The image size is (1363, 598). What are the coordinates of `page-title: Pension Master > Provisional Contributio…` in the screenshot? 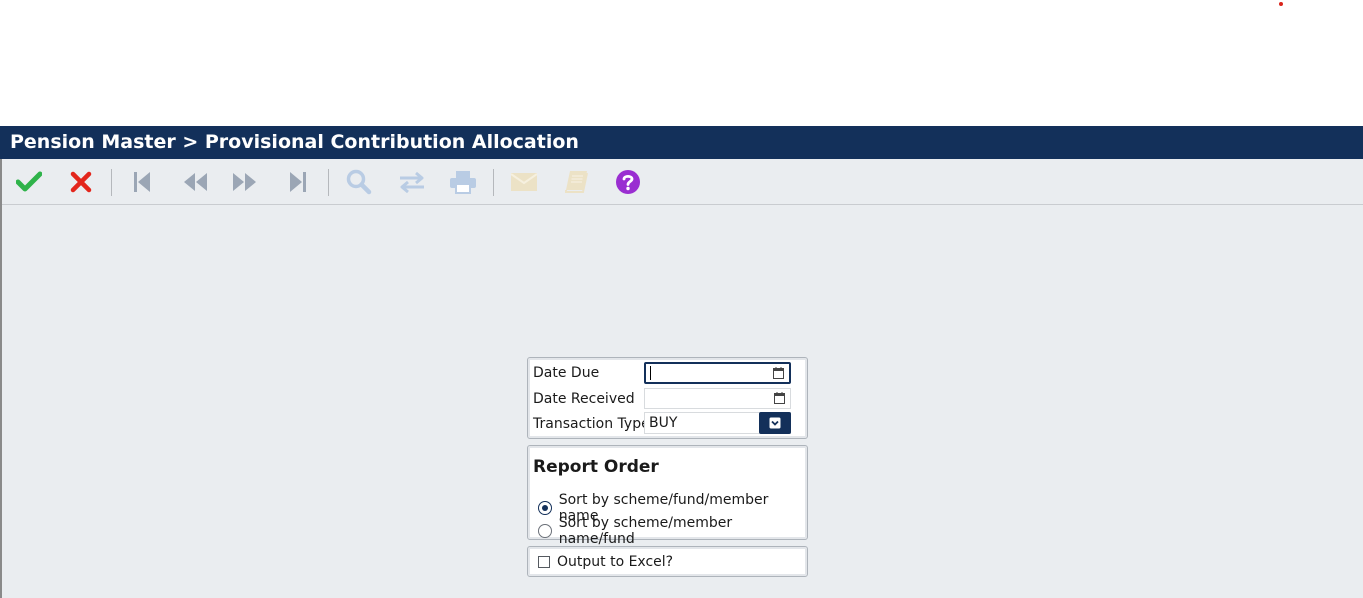 It's located at (681, 142).